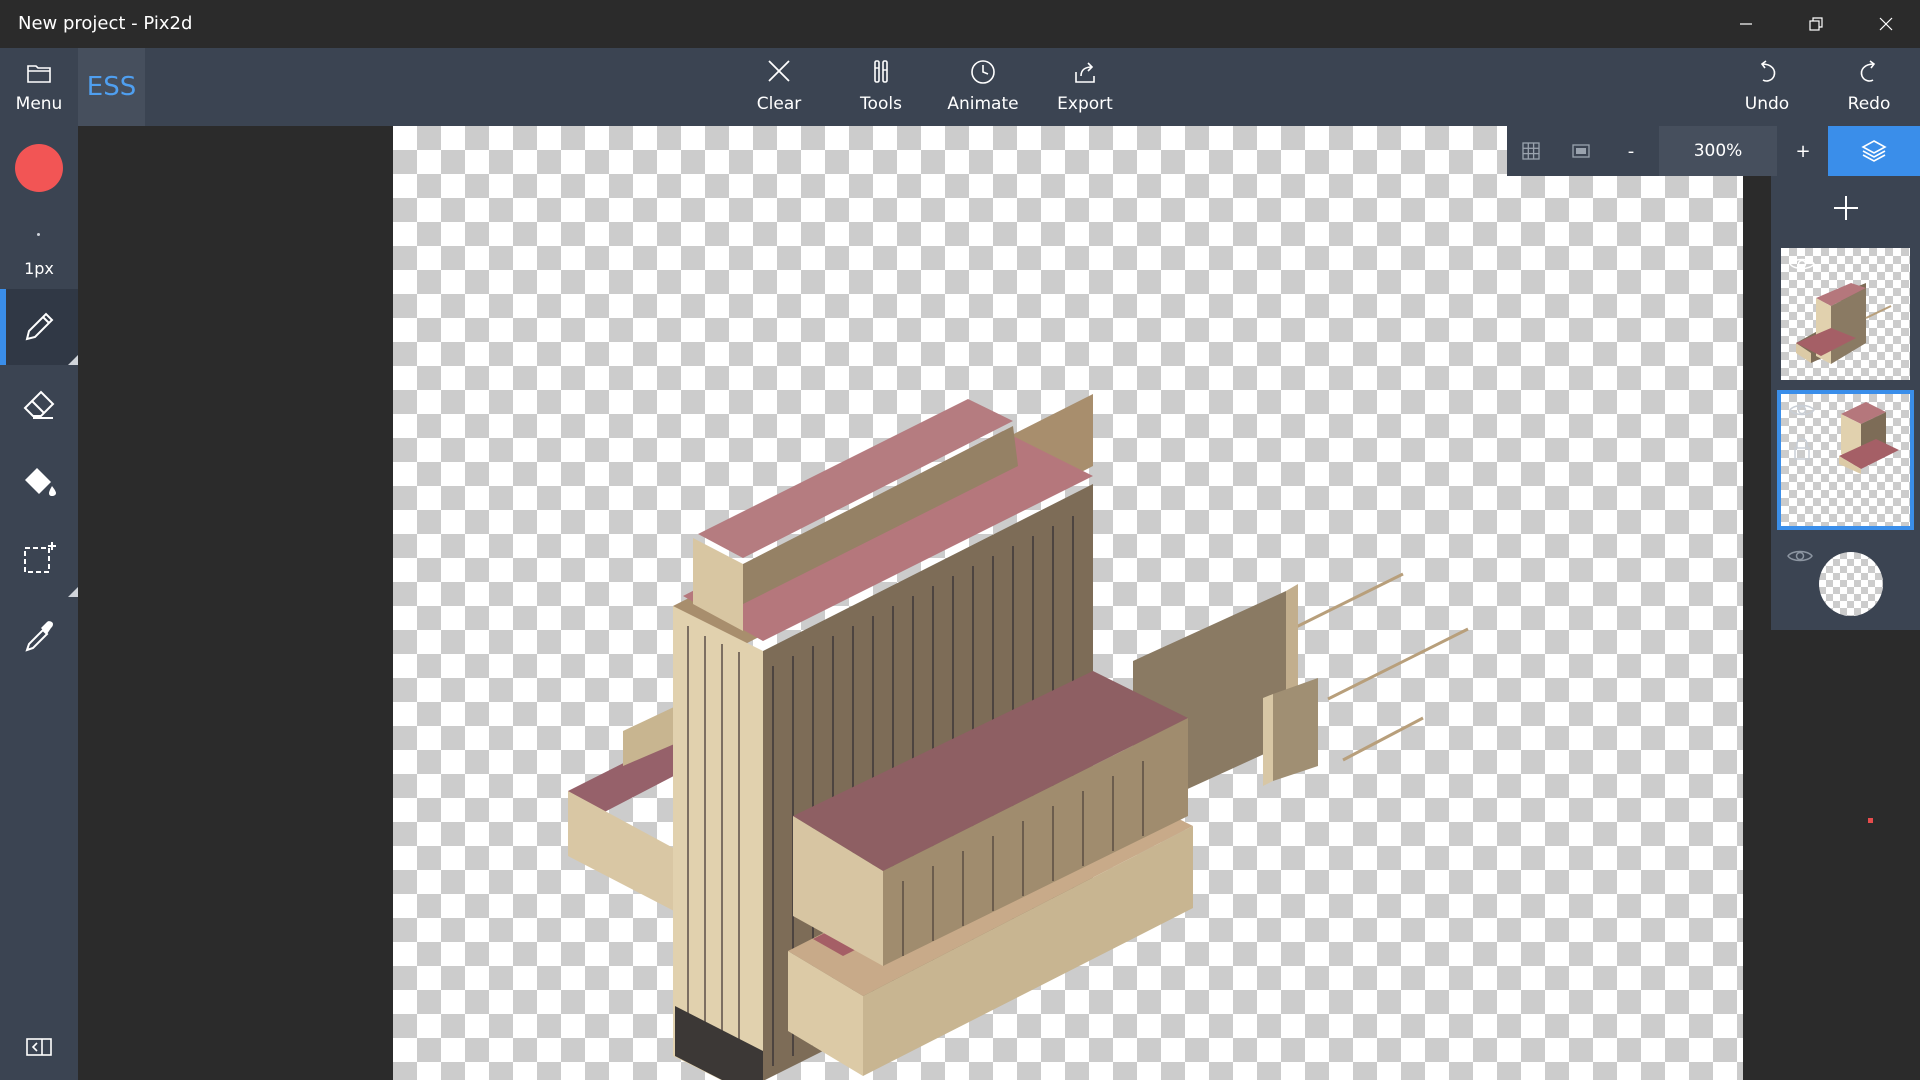 The height and width of the screenshot is (1080, 1920). Describe the element at coordinates (1870, 820) in the screenshot. I see `cursor-marker` at that location.